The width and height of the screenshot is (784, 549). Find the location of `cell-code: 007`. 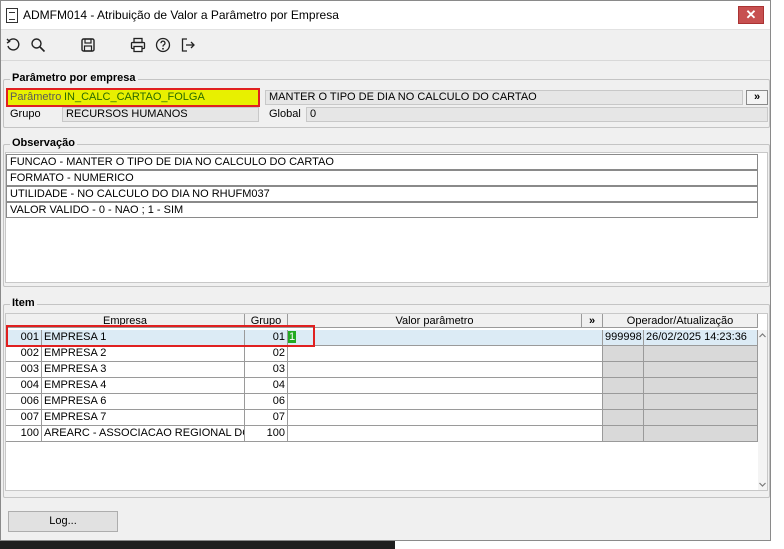

cell-code: 007 is located at coordinates (24, 418).